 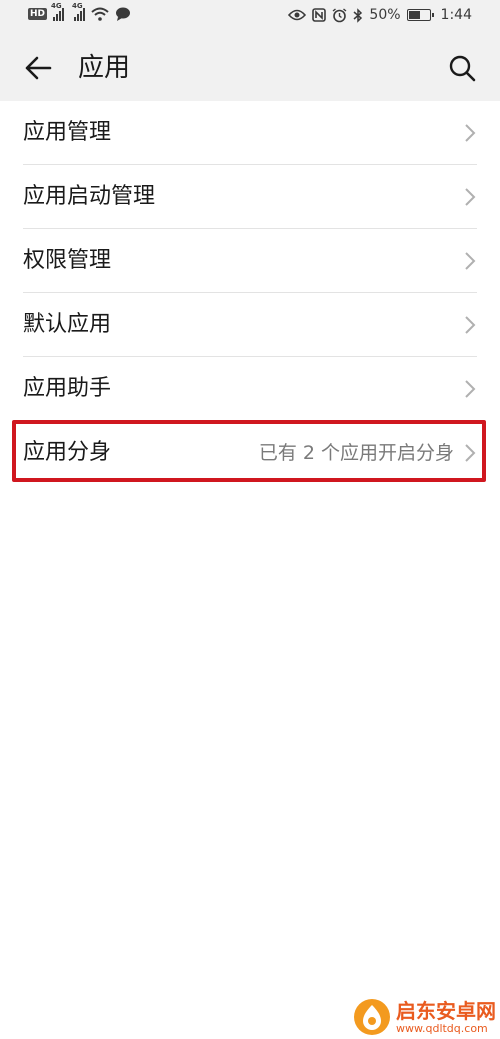 I want to click on list-item-app-manage: 应用管理, so click(x=250, y=133).